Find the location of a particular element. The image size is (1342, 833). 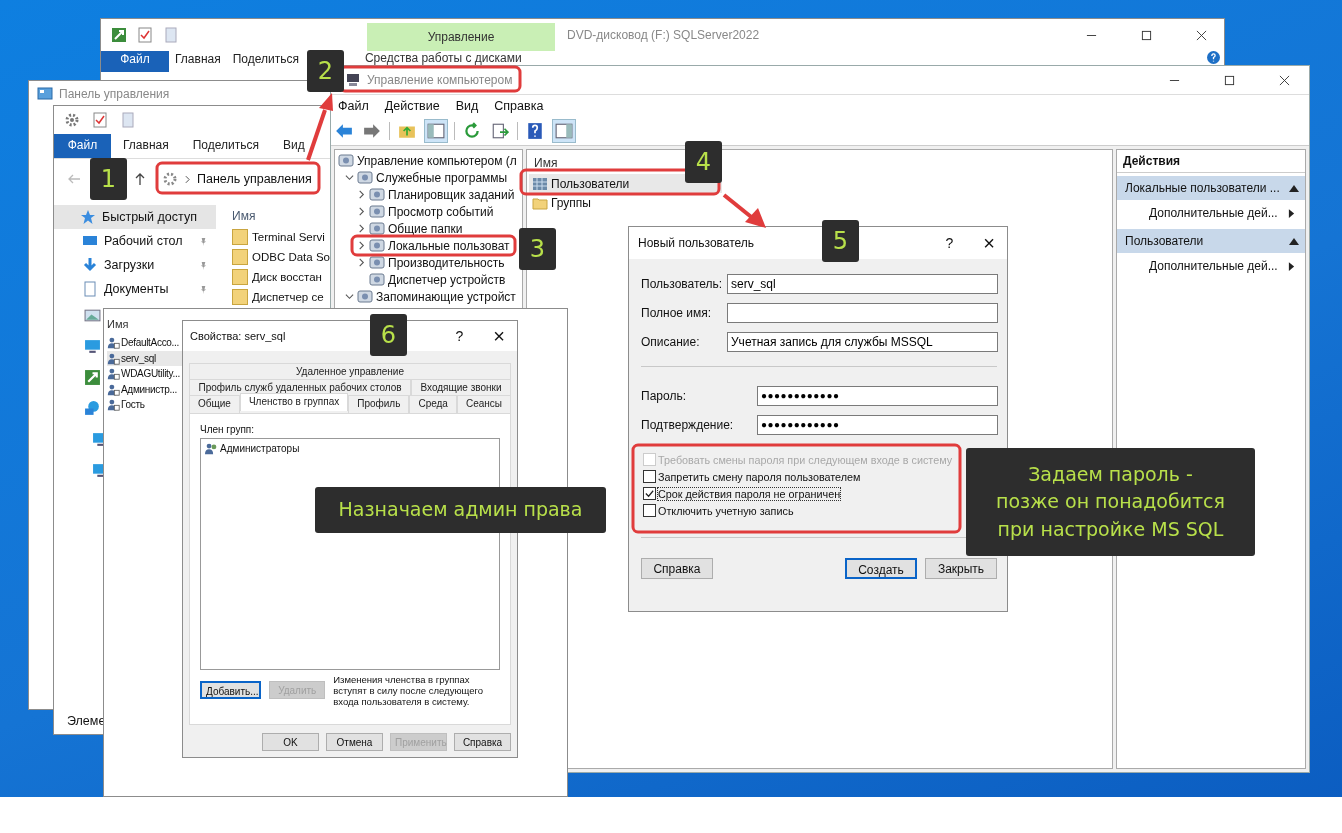

dialog-button: Закрыть is located at coordinates (961, 568).